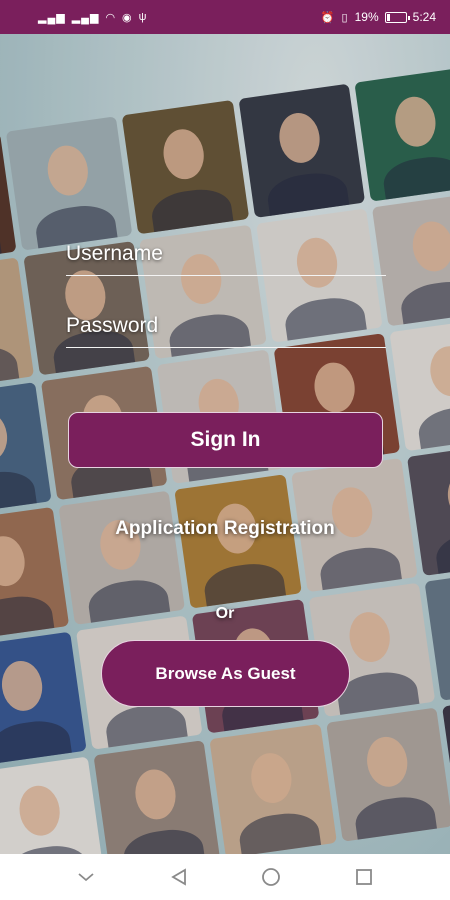 The height and width of the screenshot is (900, 450). I want to click on status-bar: ▂▄▆ ▂▄▆ ◠ ◉ ψ ⏰ ▯ 19% 5:24, so click(225, 17).